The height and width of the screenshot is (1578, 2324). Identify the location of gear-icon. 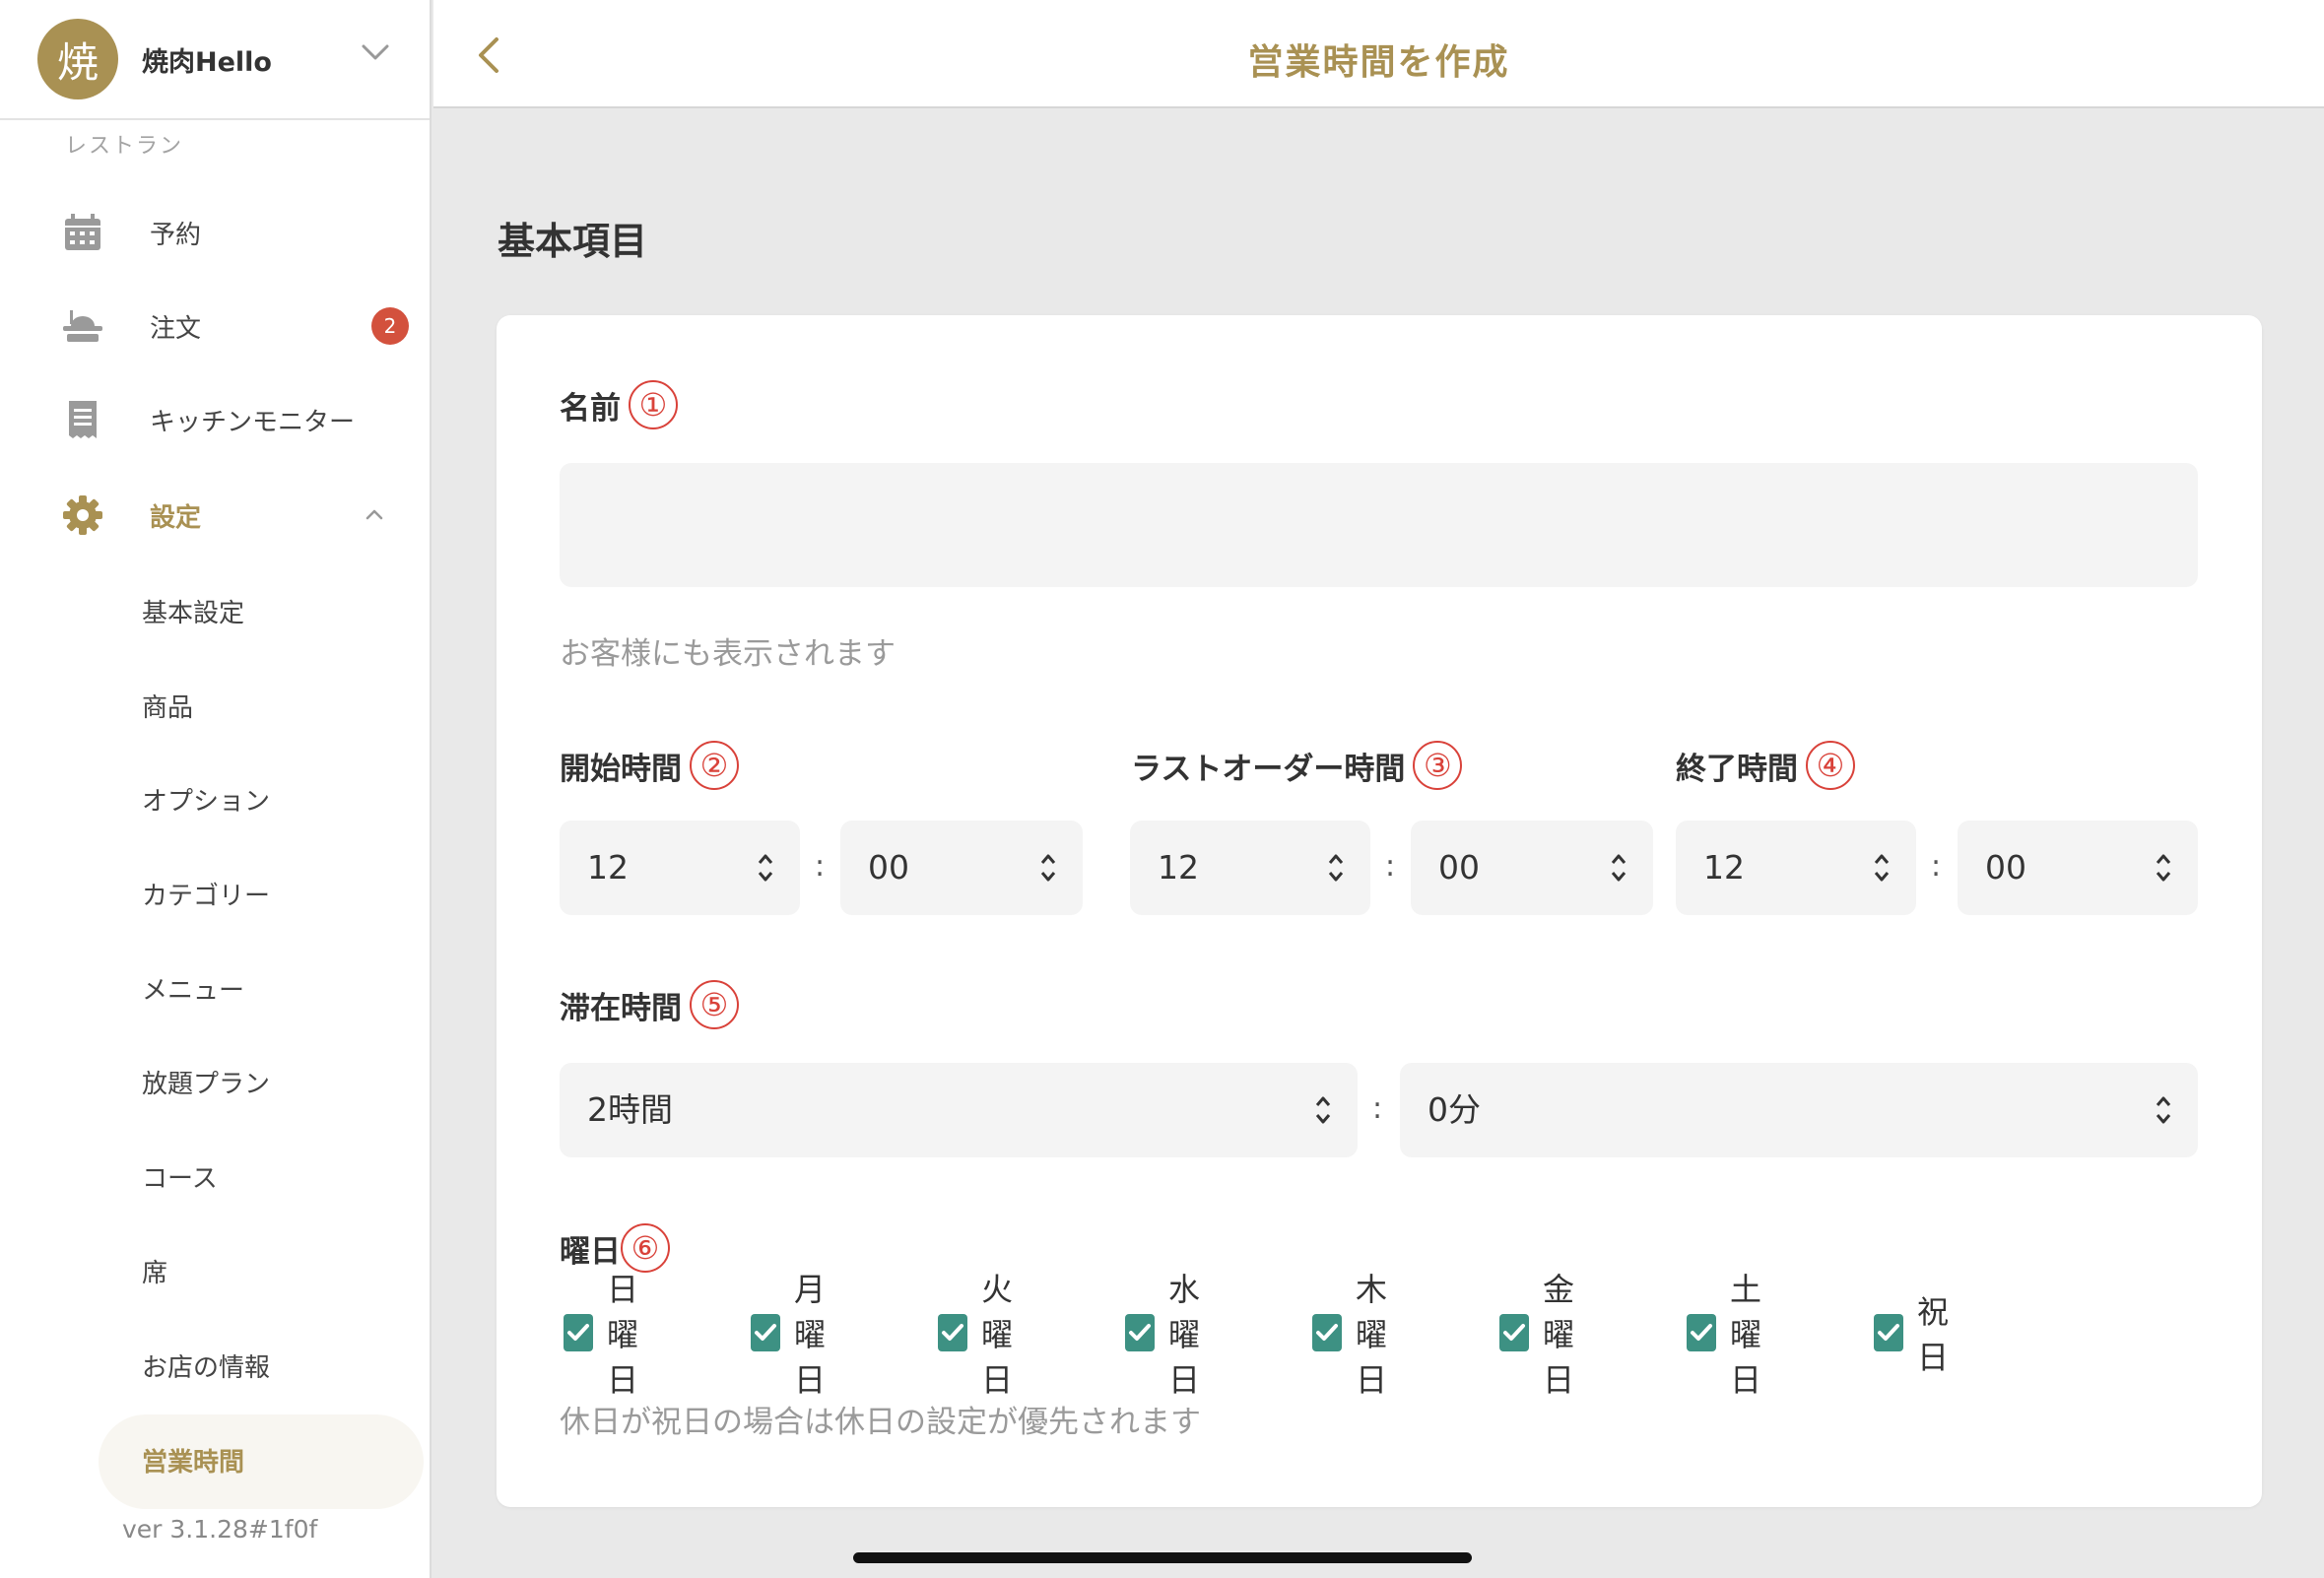
(82, 515).